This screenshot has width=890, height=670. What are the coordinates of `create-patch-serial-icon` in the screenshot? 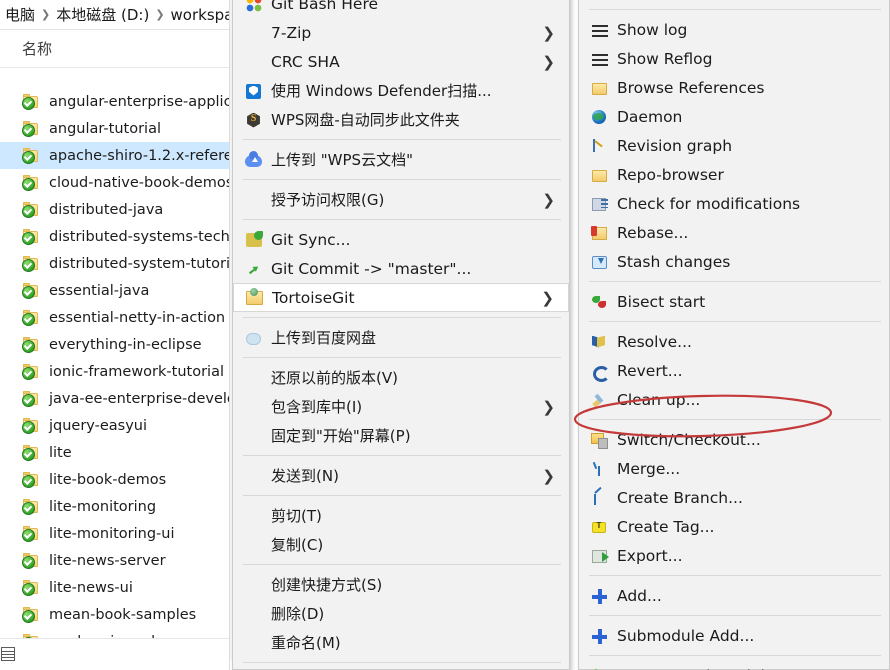 It's located at (600, 668).